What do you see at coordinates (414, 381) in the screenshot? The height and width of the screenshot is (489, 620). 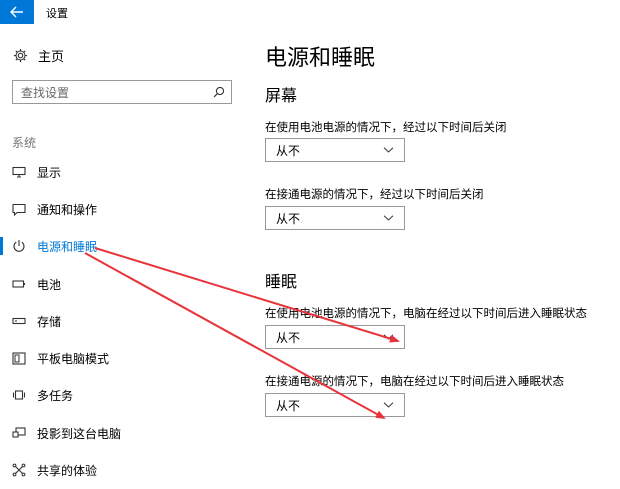 I see `sleep-plugged-label: 在接通电源的情况下，电脑在经过以下时间后进入睡眠状态` at bounding box center [414, 381].